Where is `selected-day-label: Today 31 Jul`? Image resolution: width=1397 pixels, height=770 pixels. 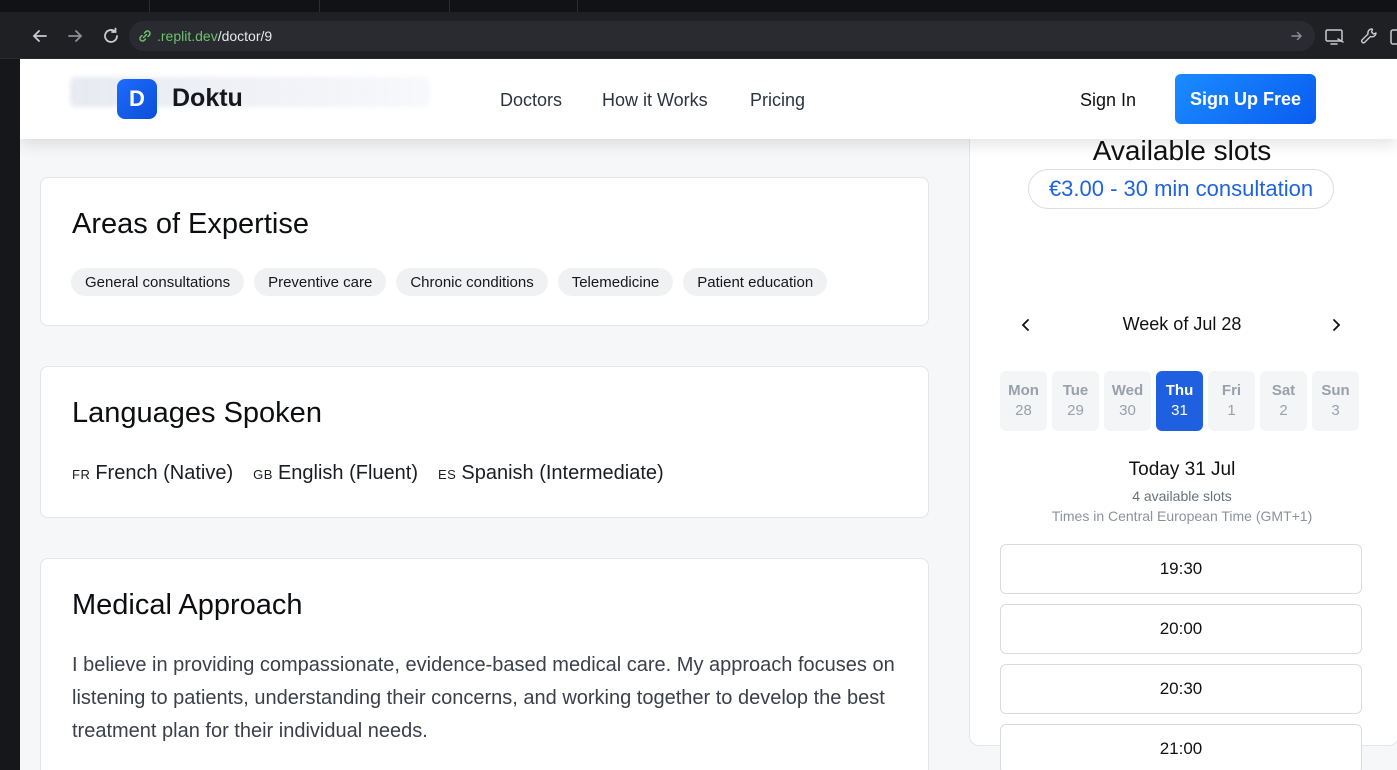 selected-day-label: Today 31 Jul is located at coordinates (1182, 469).